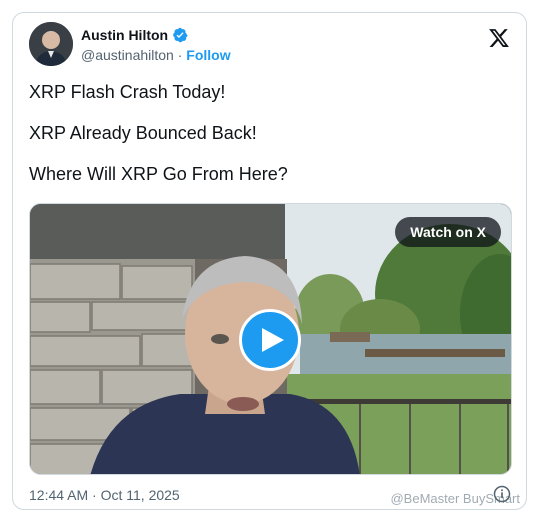 The height and width of the screenshot is (517, 541). I want to click on avatar-image, so click(51, 44).